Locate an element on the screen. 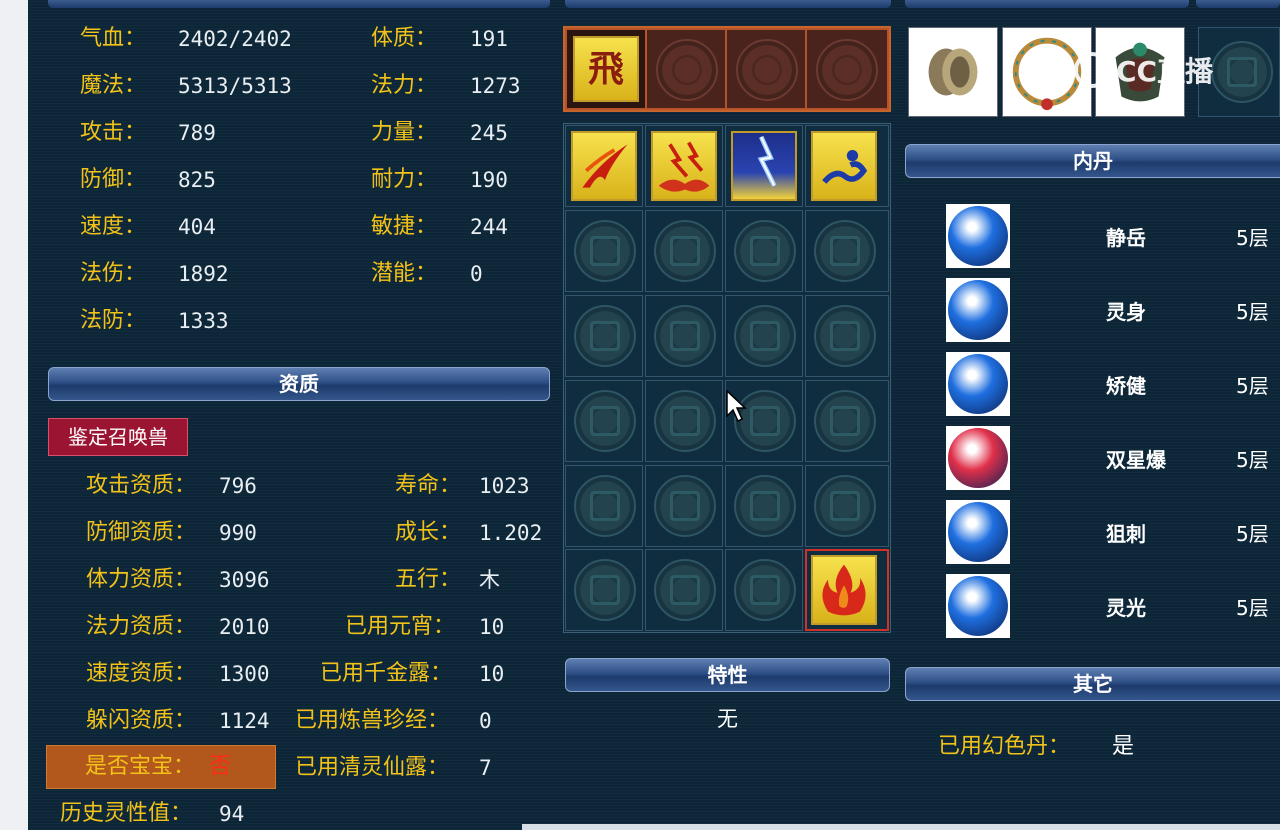 The image size is (1280, 830). aptitude-value-speed: 1300 is located at coordinates (244, 674).